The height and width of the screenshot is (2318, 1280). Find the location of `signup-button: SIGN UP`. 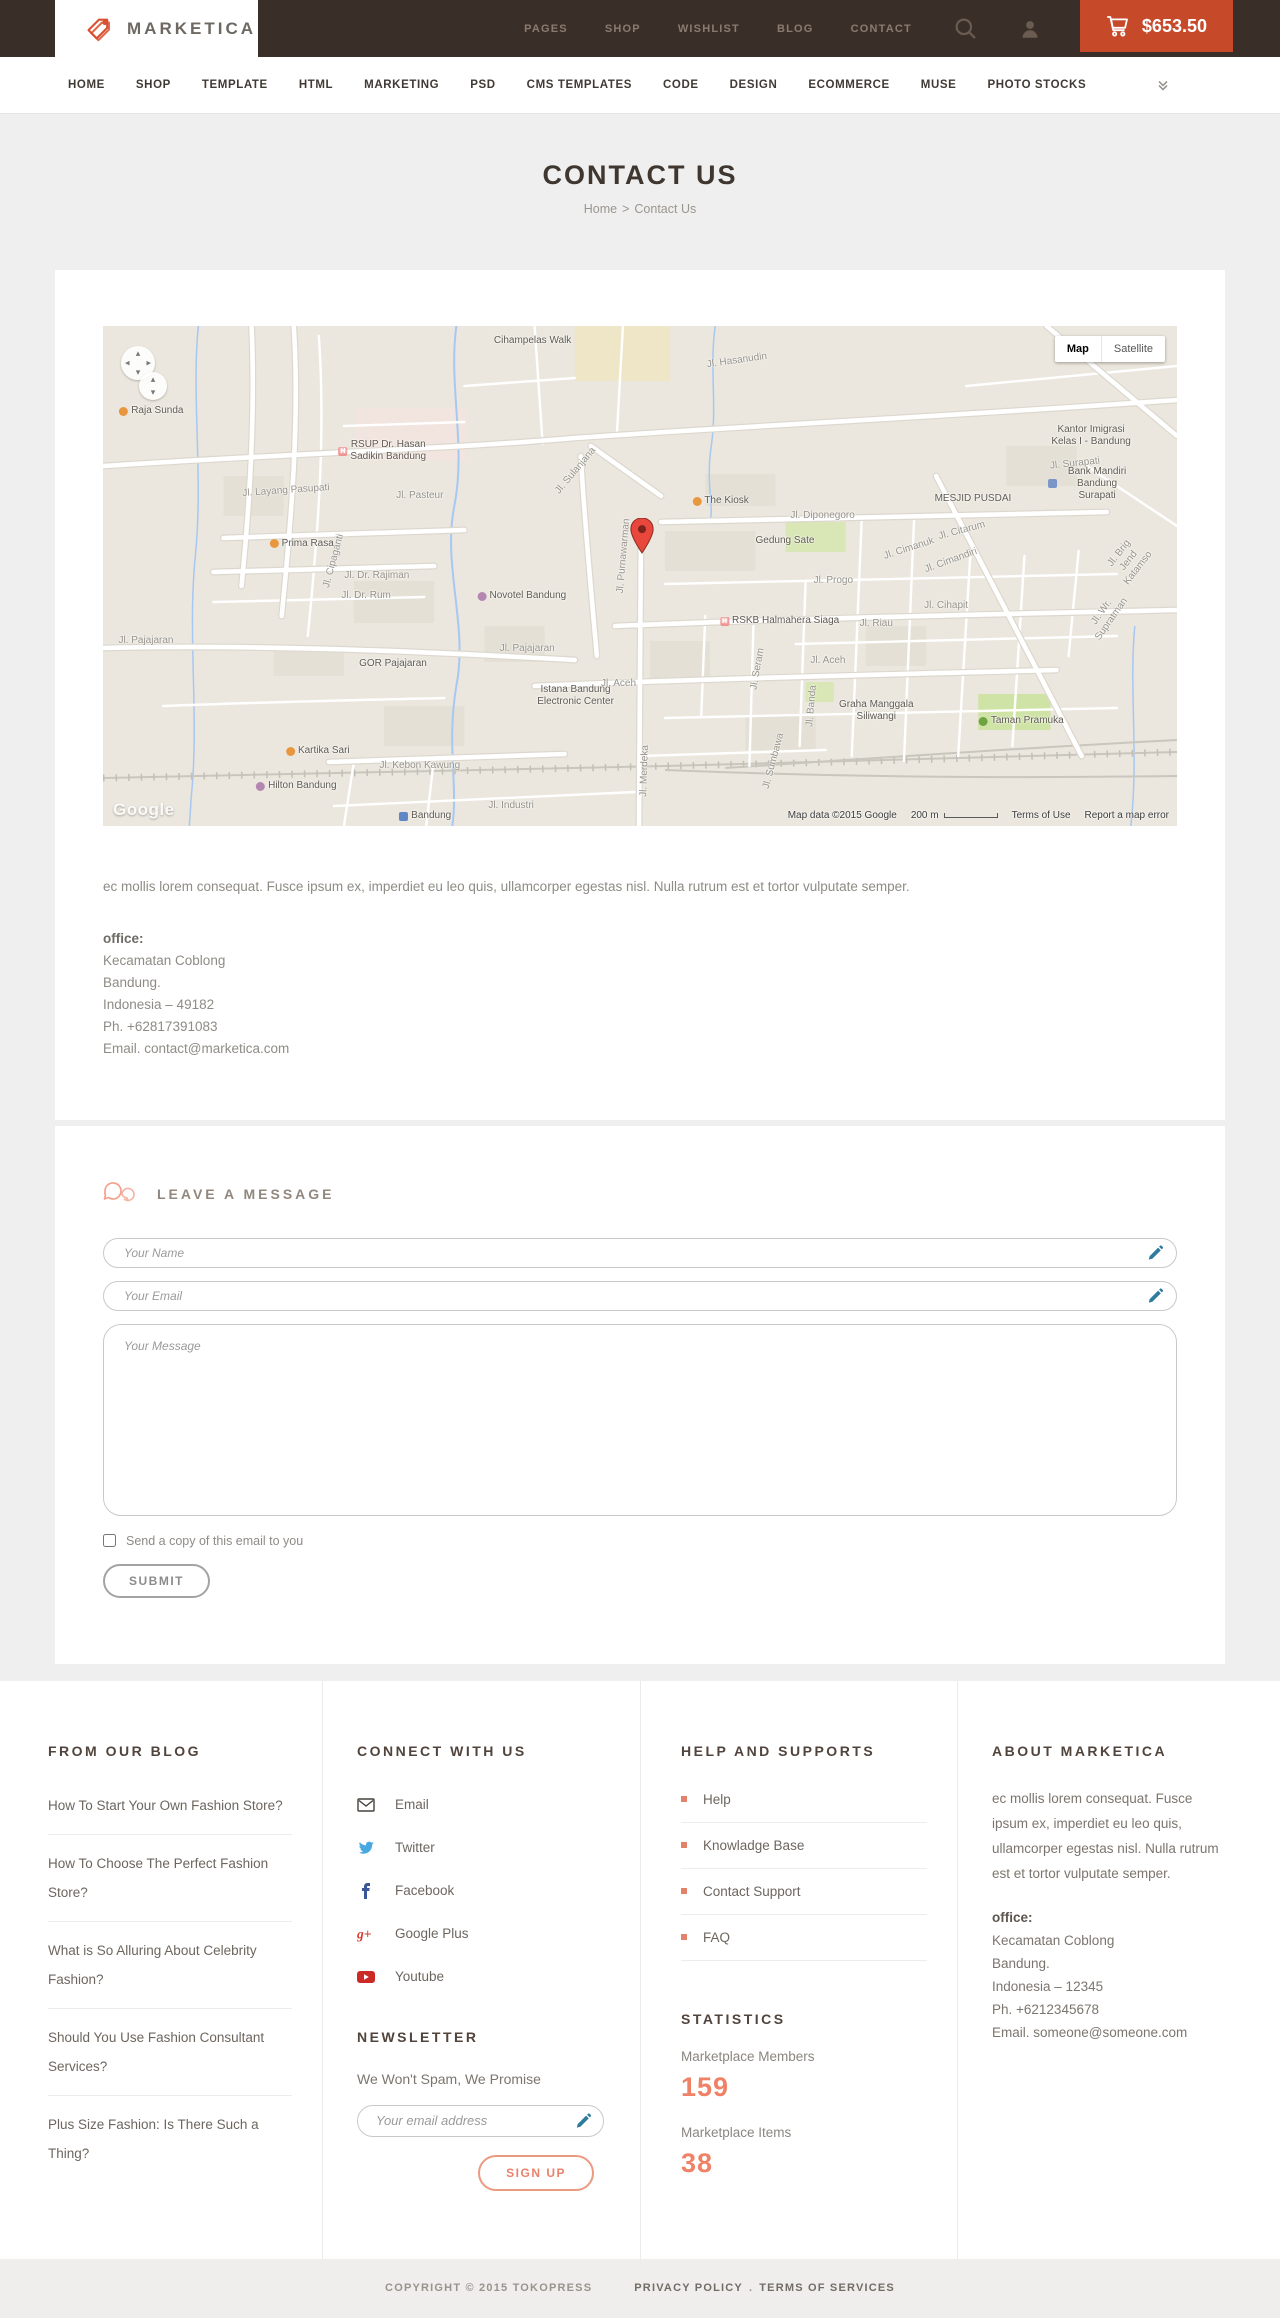

signup-button: SIGN UP is located at coordinates (536, 2172).